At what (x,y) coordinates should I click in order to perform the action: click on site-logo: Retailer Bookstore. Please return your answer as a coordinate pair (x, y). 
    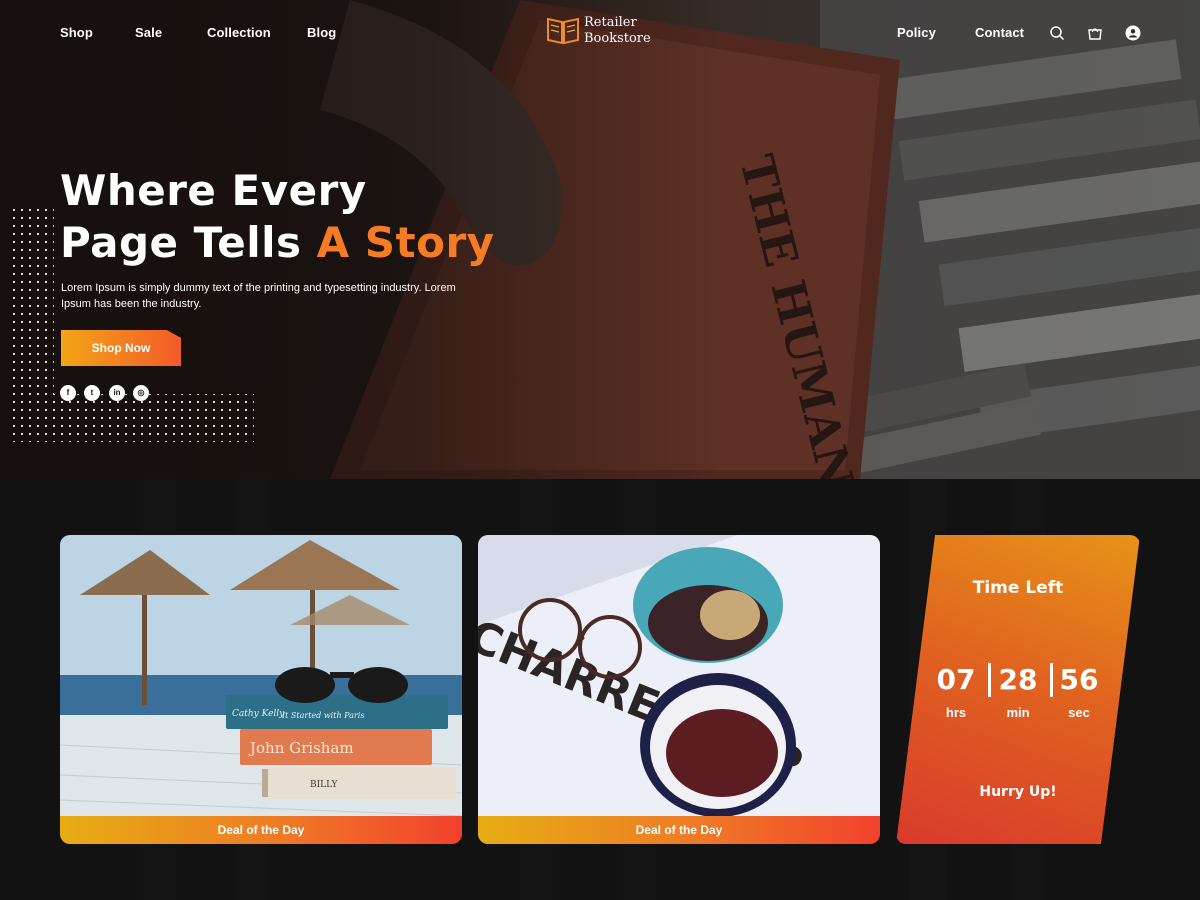
    Looking at the image, I should click on (606, 31).